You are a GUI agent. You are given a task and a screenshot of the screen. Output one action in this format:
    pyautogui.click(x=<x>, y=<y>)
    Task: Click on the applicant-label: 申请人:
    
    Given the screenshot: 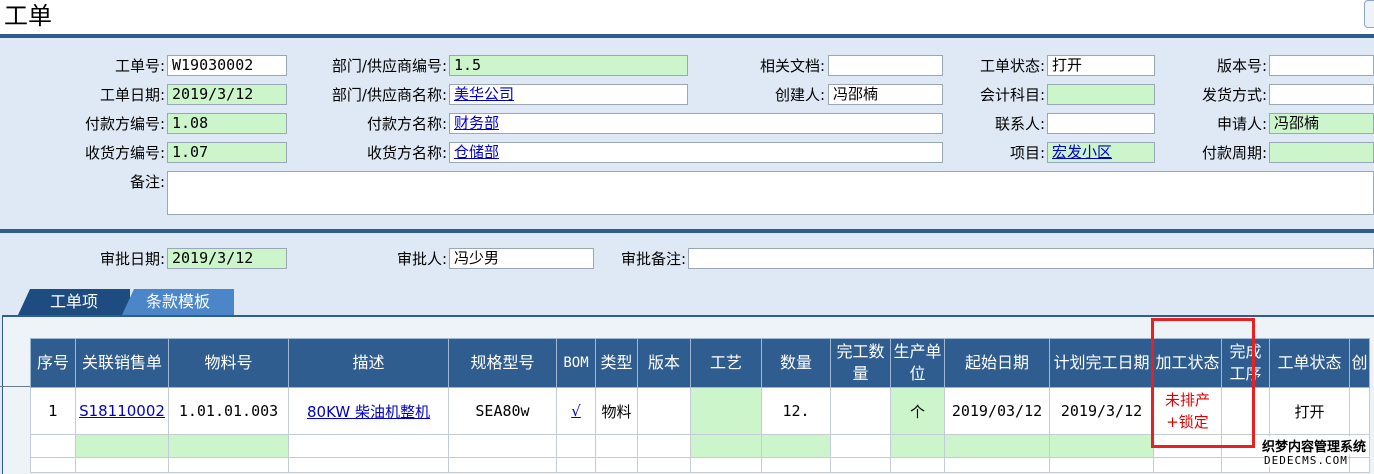 What is the action you would take?
    pyautogui.click(x=1241, y=124)
    